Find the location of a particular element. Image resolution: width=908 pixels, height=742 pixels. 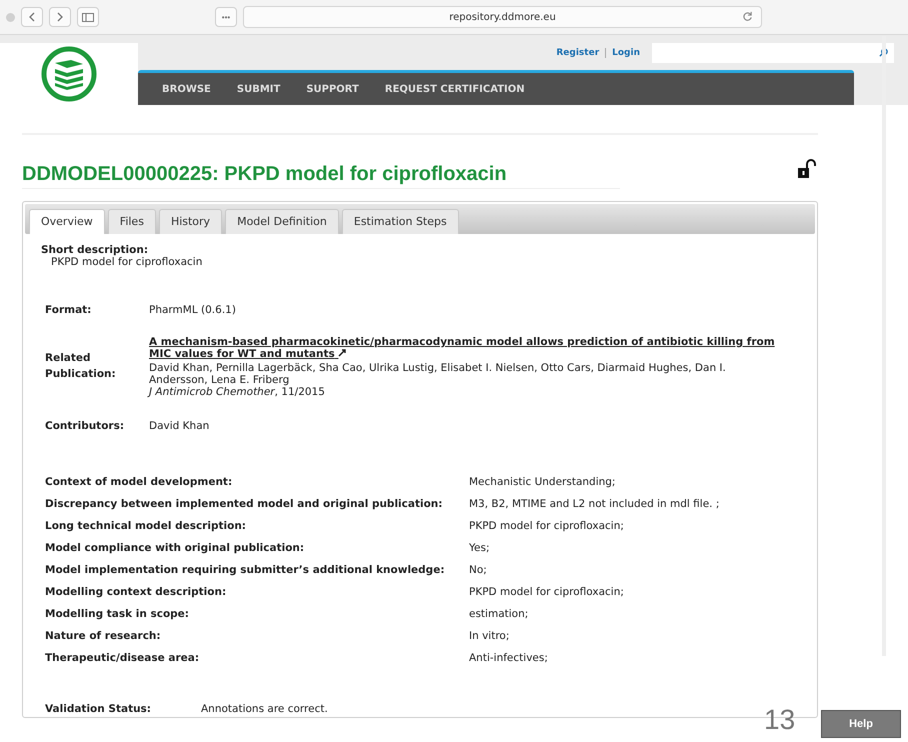

publication-journal: J Antimicrob Chemother, 11/2015 is located at coordinates (237, 392).